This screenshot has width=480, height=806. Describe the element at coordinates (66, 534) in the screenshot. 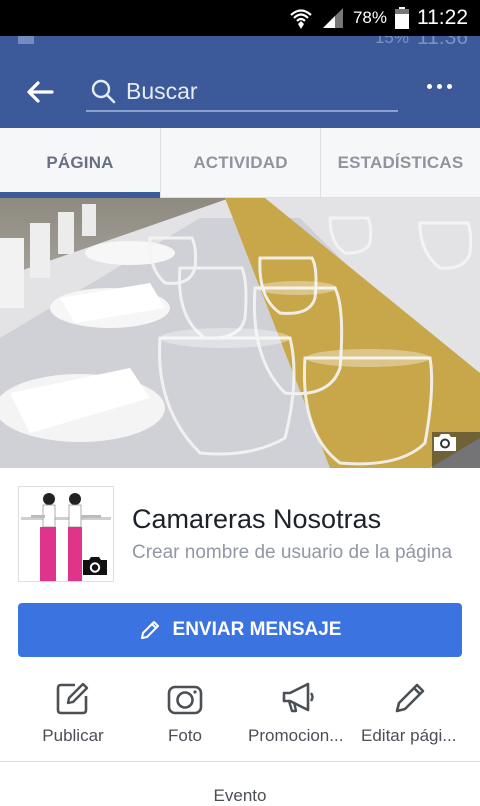

I see `profile-picture` at that location.